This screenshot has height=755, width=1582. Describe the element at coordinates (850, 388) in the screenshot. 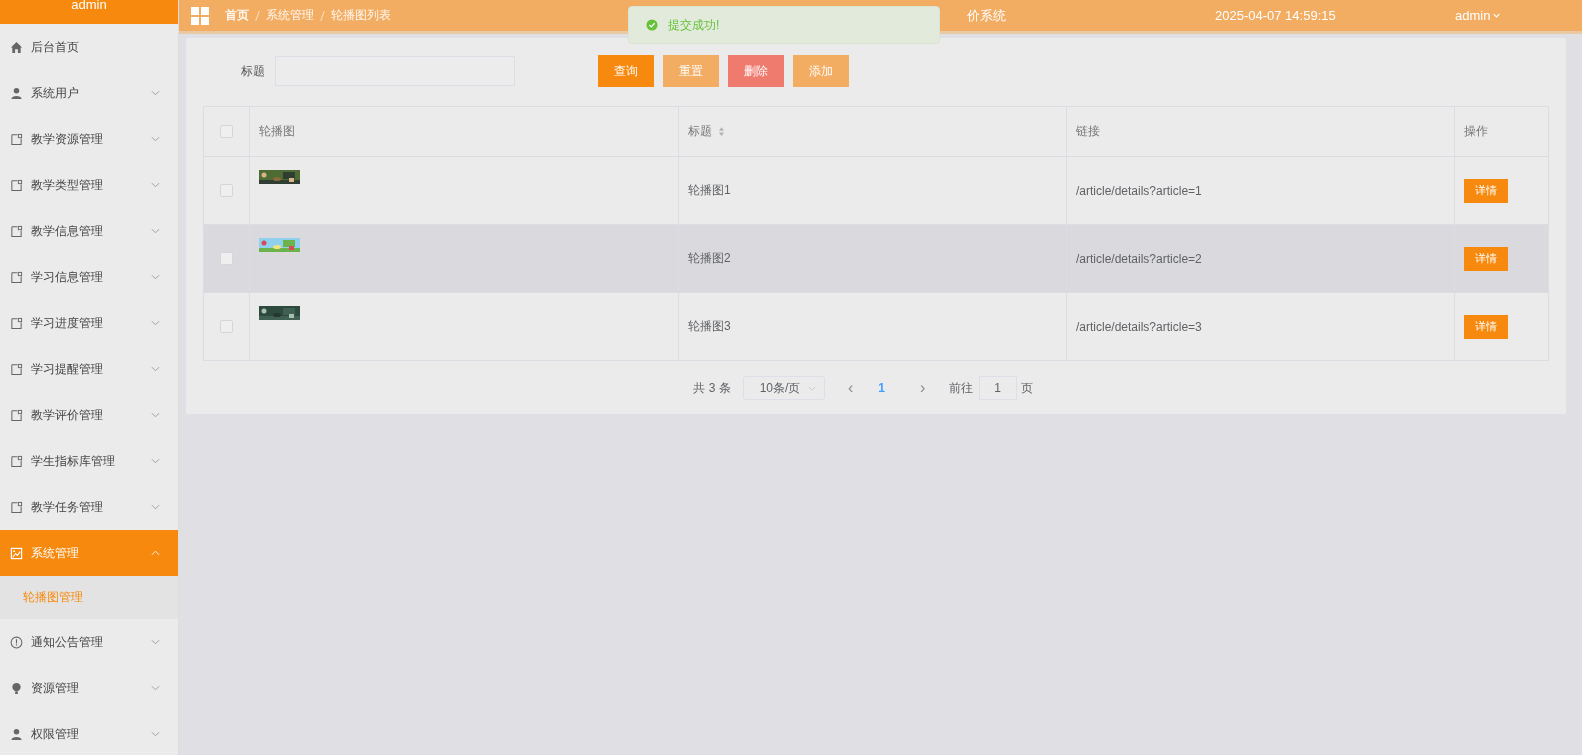

I see `prev-page-button: ‹` at that location.